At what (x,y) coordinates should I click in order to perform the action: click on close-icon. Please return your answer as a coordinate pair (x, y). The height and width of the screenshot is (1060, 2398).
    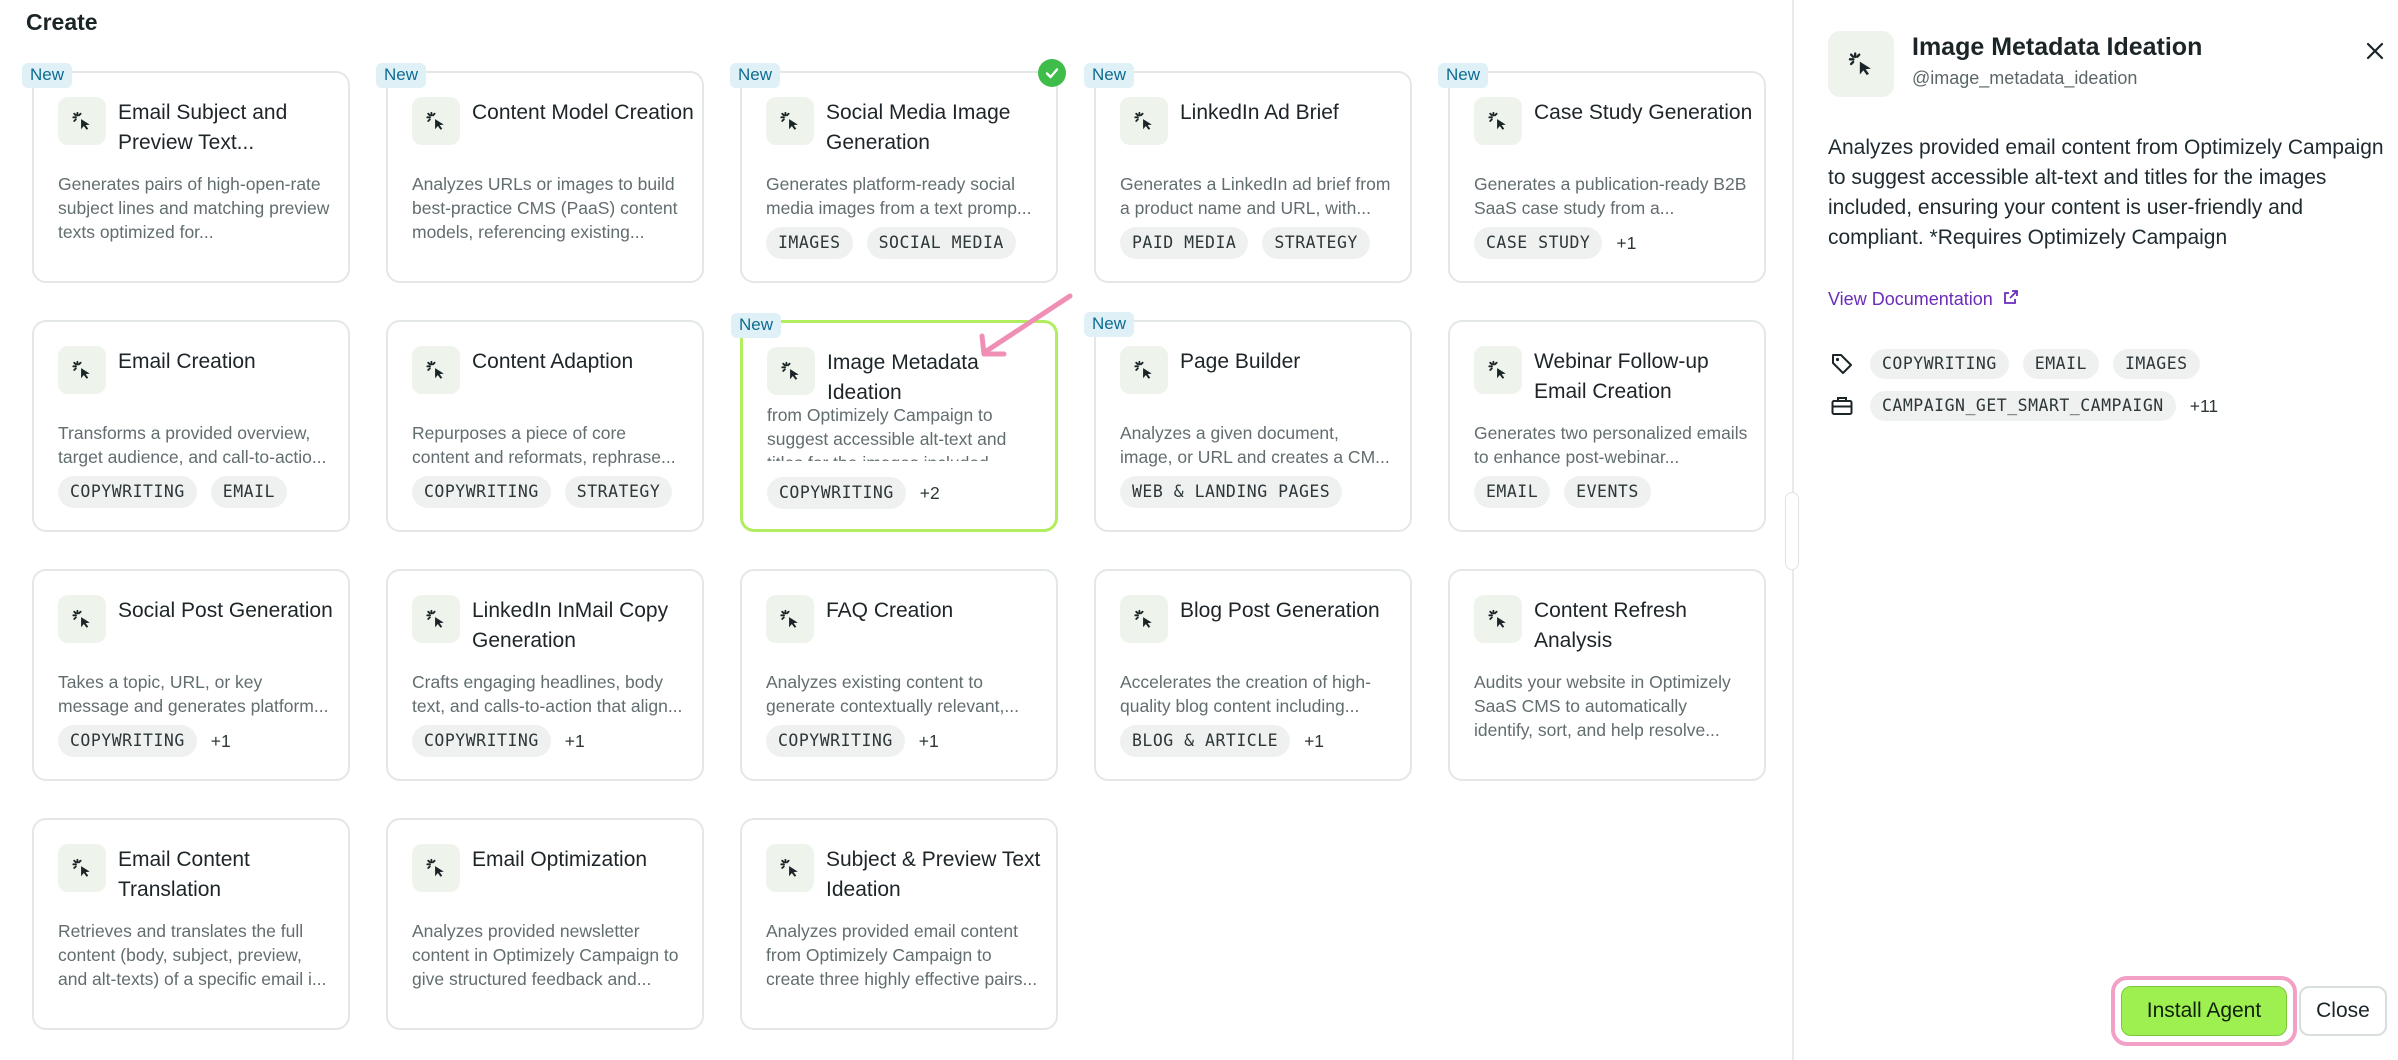
    Looking at the image, I should click on (2375, 51).